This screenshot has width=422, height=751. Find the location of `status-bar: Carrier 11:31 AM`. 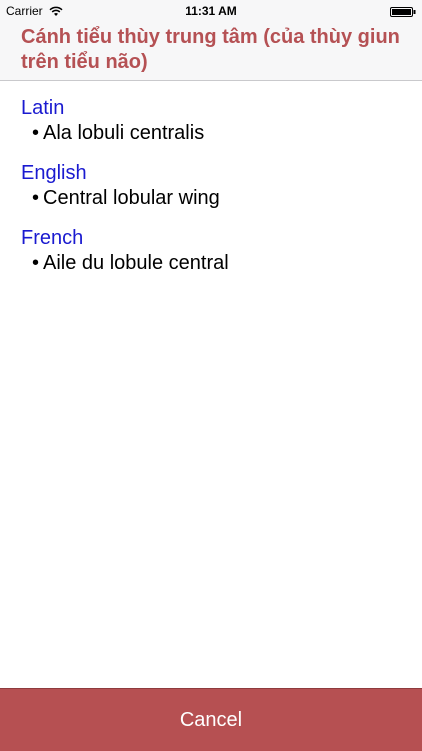

status-bar: Carrier 11:31 AM is located at coordinates (211, 11).